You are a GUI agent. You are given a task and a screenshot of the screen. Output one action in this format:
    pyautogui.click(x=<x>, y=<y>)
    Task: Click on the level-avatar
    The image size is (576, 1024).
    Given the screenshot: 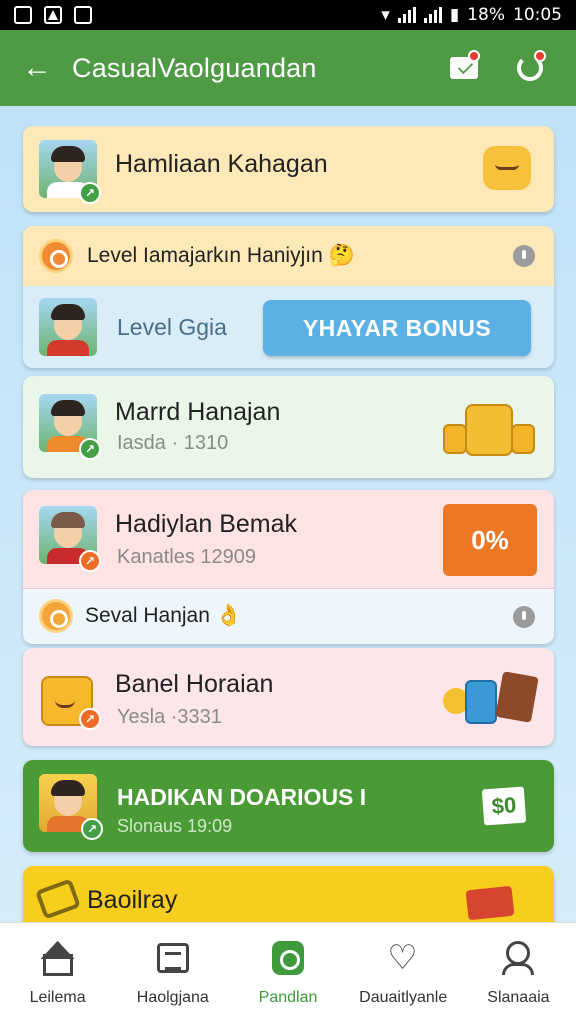 What is the action you would take?
    pyautogui.click(x=68, y=327)
    